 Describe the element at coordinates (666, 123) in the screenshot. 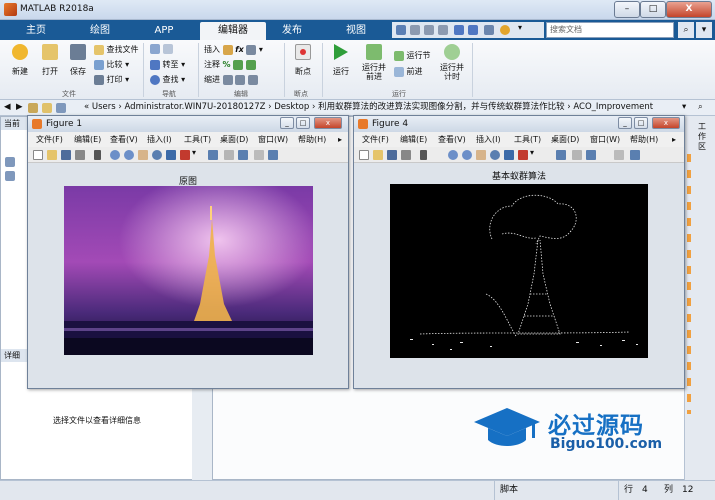

I see `figure-4-close-button: x` at that location.